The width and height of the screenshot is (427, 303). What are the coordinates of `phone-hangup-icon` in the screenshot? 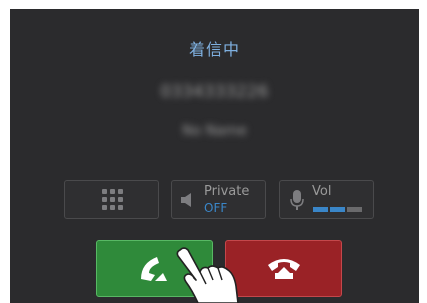 It's located at (284, 269).